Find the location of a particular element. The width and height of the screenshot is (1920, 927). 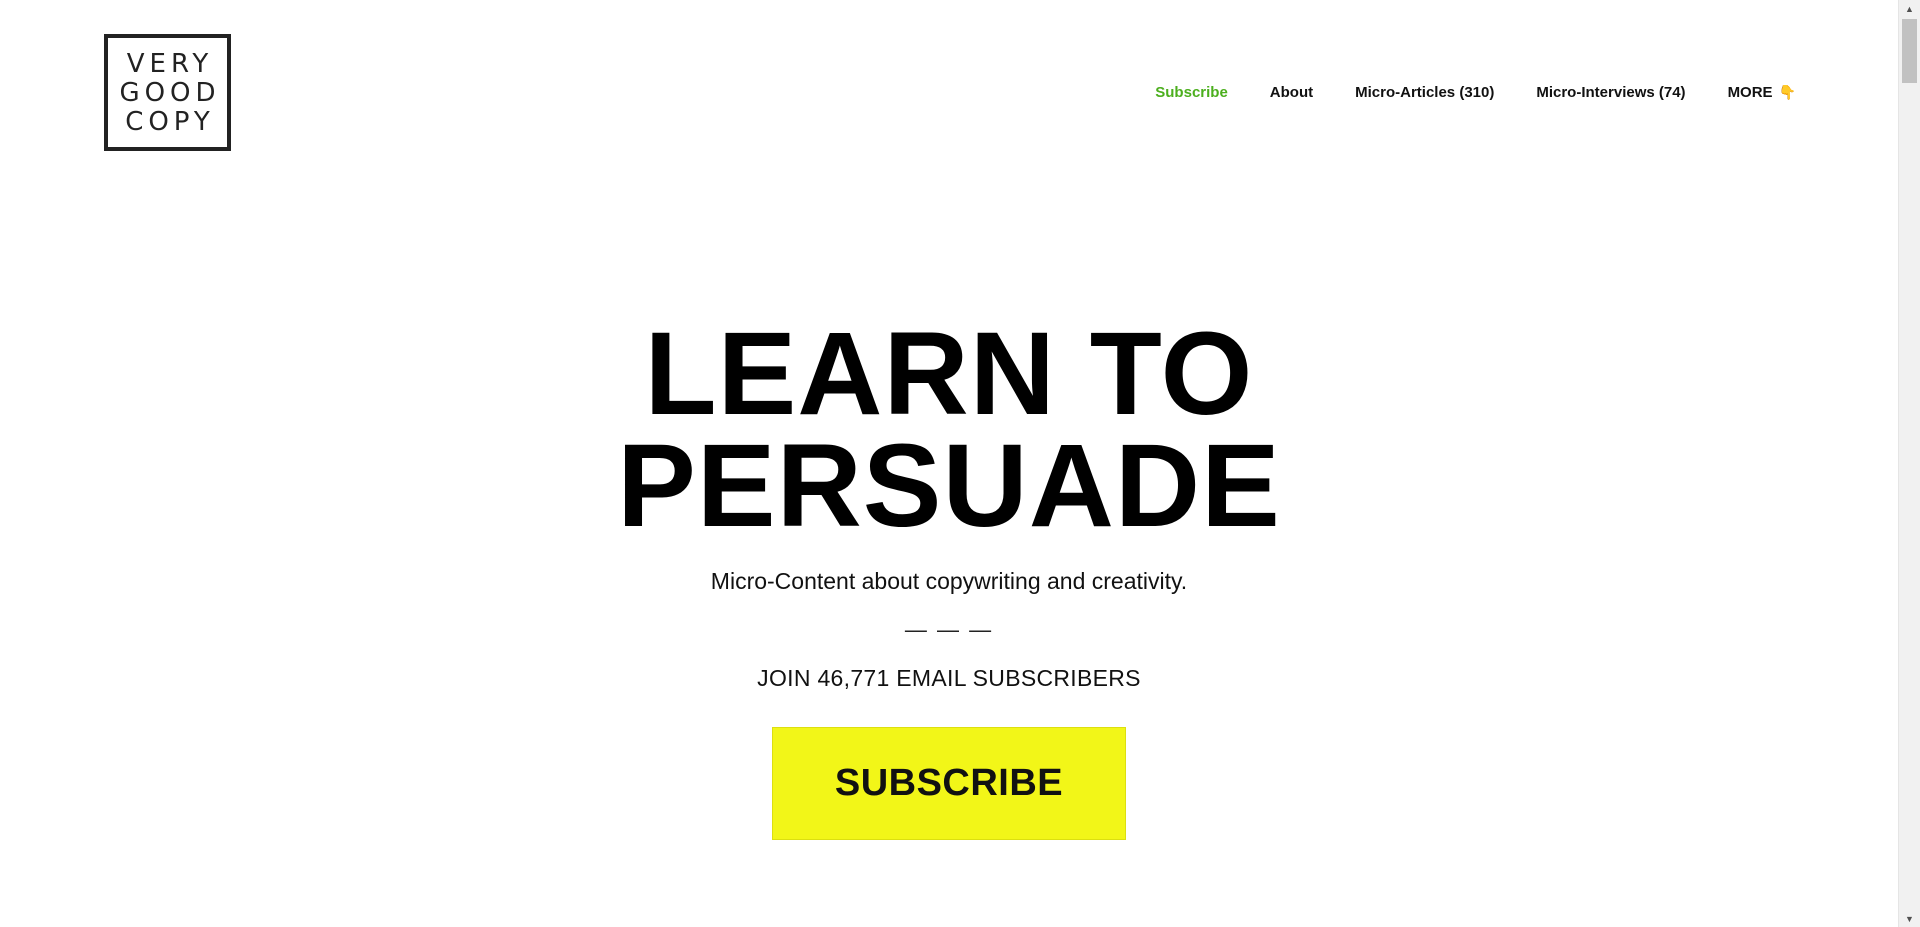

nav-more-link: MORE 👇 is located at coordinates (1762, 92).